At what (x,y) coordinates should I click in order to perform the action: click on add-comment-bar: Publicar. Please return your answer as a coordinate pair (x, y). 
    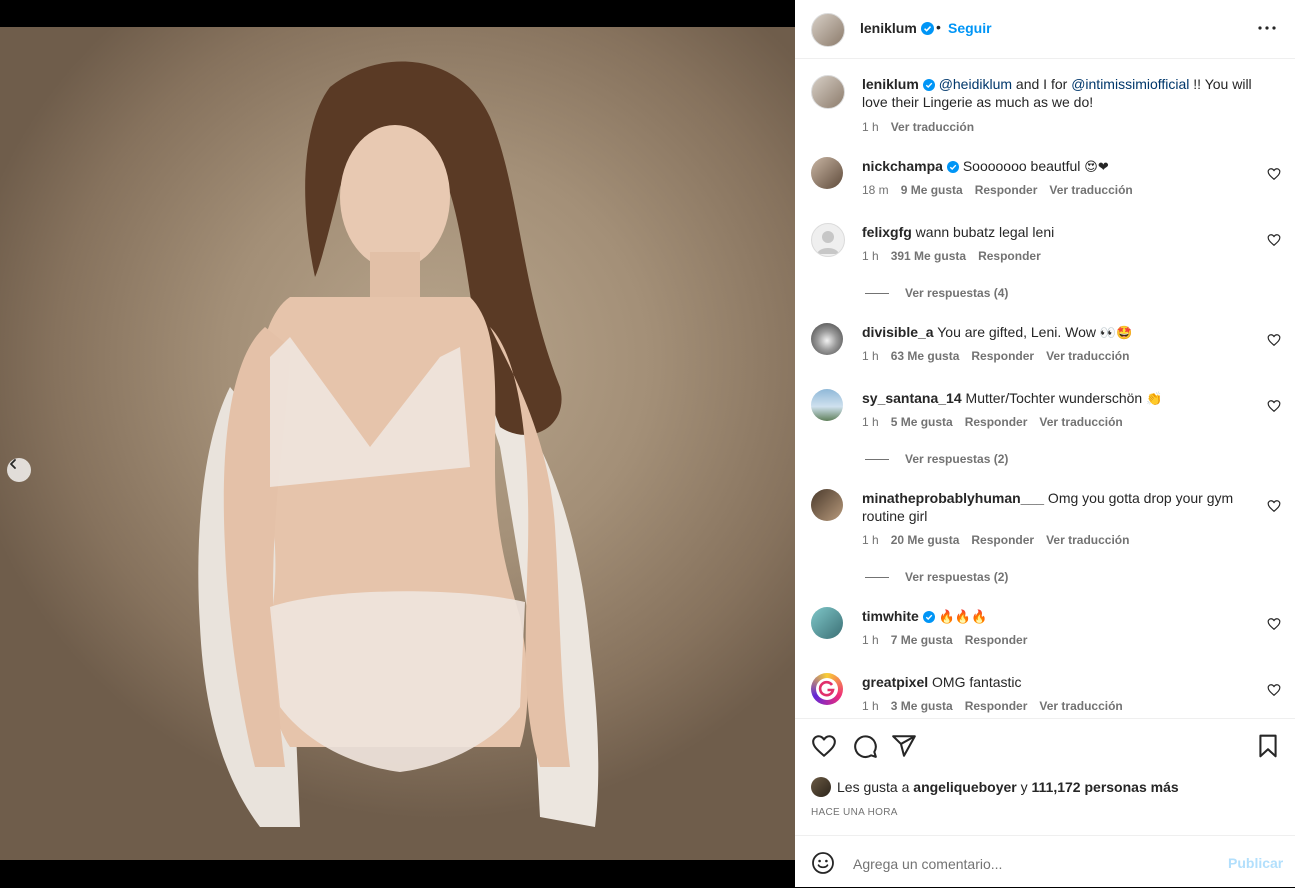
    Looking at the image, I should click on (1045, 861).